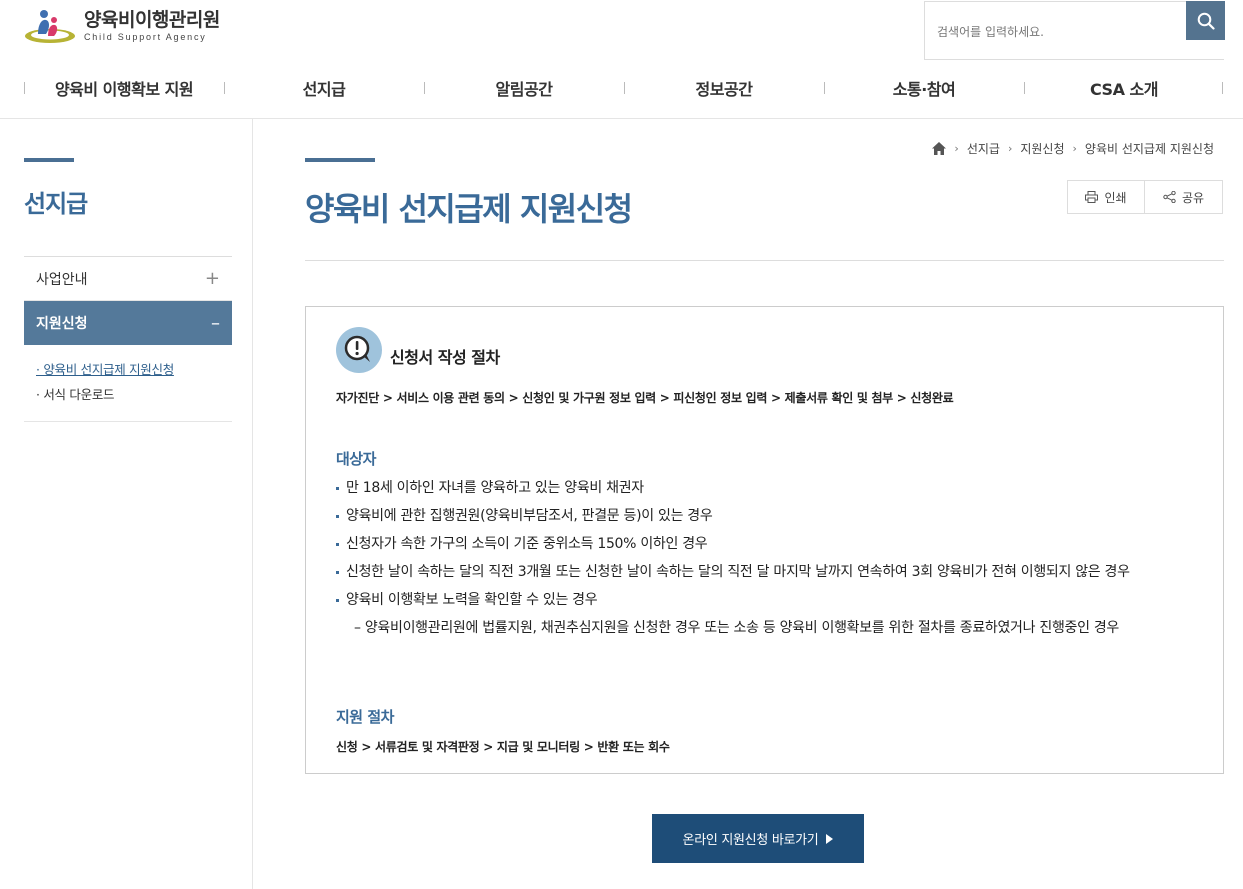  What do you see at coordinates (252, 504) in the screenshot?
I see `sidebar-divider` at bounding box center [252, 504].